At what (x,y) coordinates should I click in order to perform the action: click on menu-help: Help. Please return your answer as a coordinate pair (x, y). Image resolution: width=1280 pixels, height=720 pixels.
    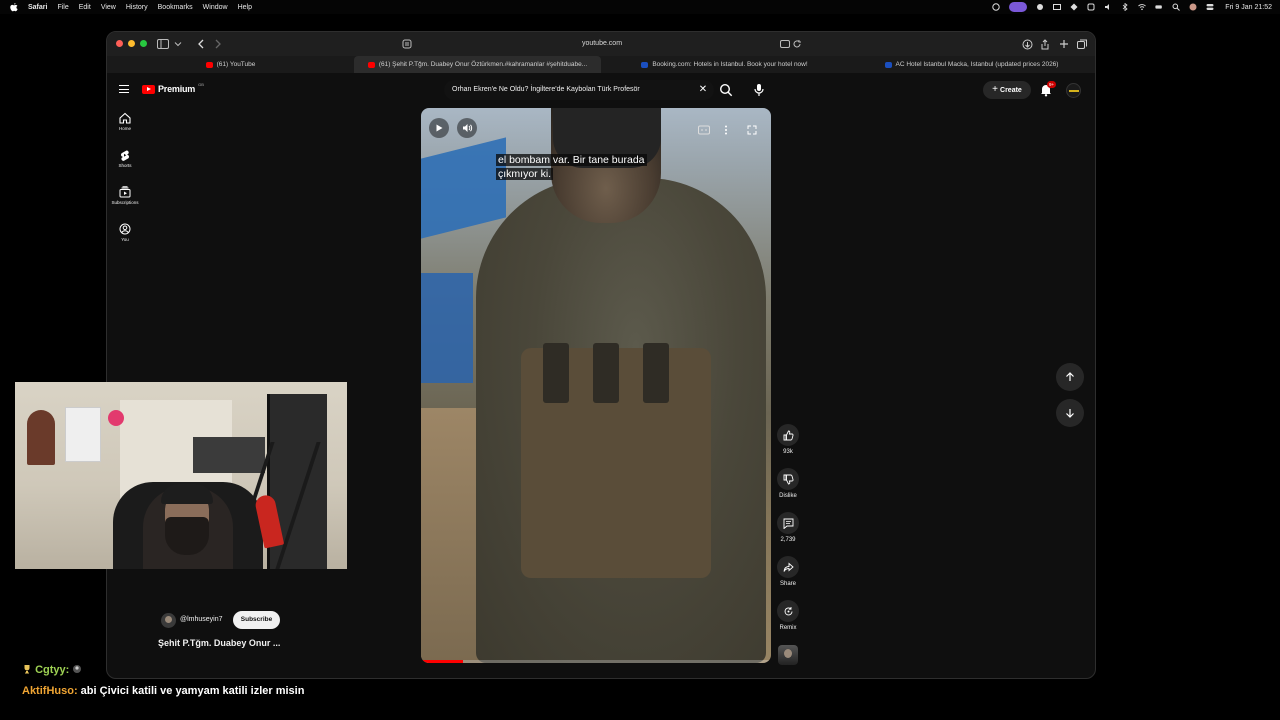
    Looking at the image, I should click on (245, 7).